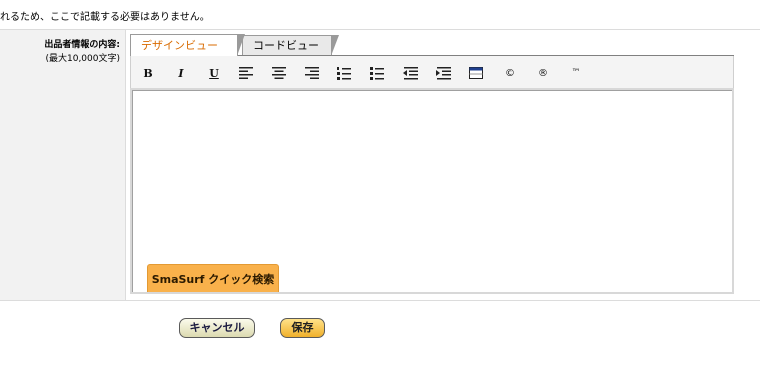 This screenshot has width=760, height=370. I want to click on align-left-icon, so click(246, 73).